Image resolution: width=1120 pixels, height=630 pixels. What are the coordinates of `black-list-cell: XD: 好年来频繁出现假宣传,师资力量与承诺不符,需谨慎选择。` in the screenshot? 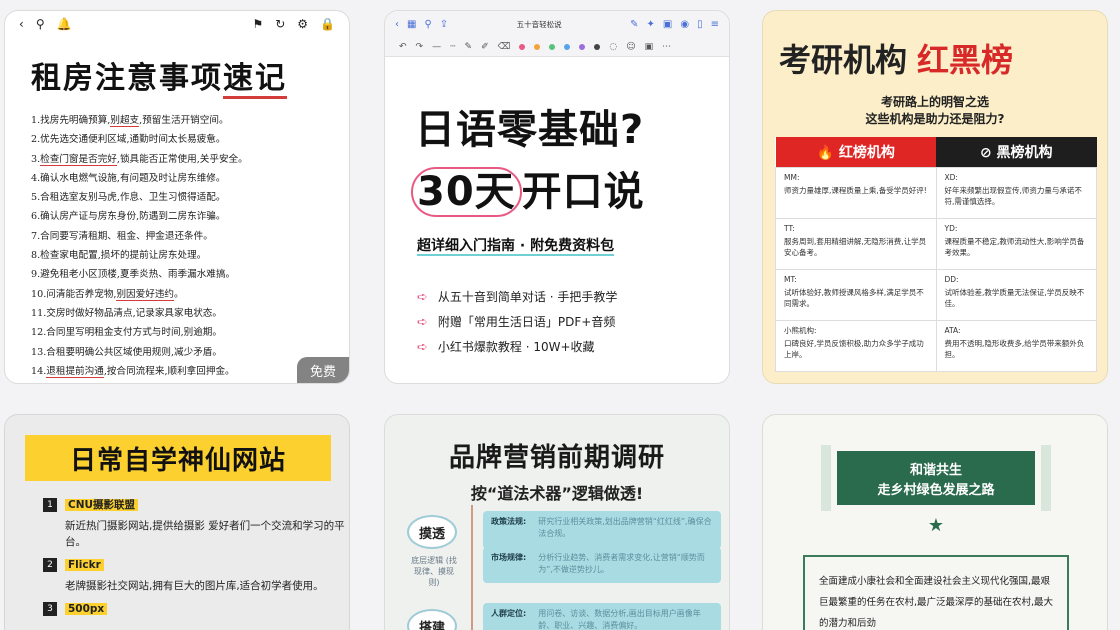 It's located at (1016, 192).